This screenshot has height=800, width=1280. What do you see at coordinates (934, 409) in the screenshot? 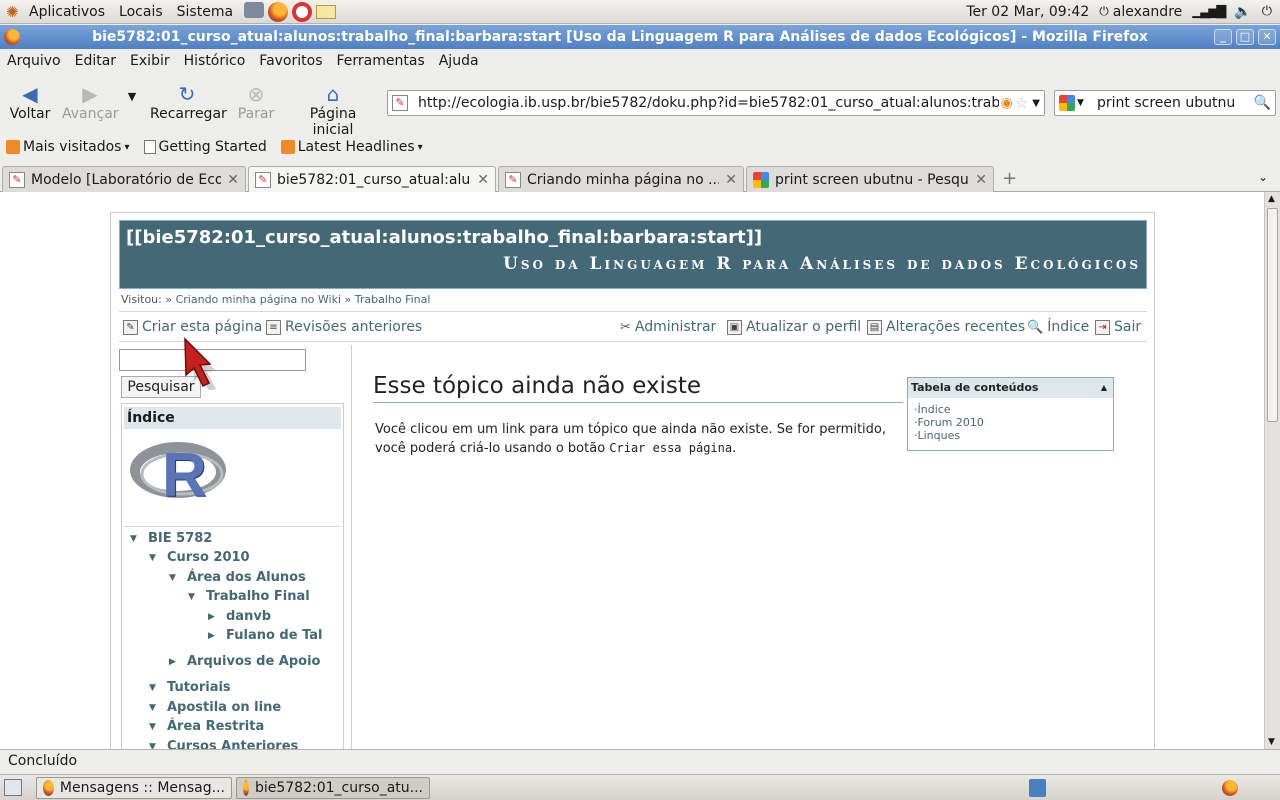
I see `toc-link: Índice` at bounding box center [934, 409].